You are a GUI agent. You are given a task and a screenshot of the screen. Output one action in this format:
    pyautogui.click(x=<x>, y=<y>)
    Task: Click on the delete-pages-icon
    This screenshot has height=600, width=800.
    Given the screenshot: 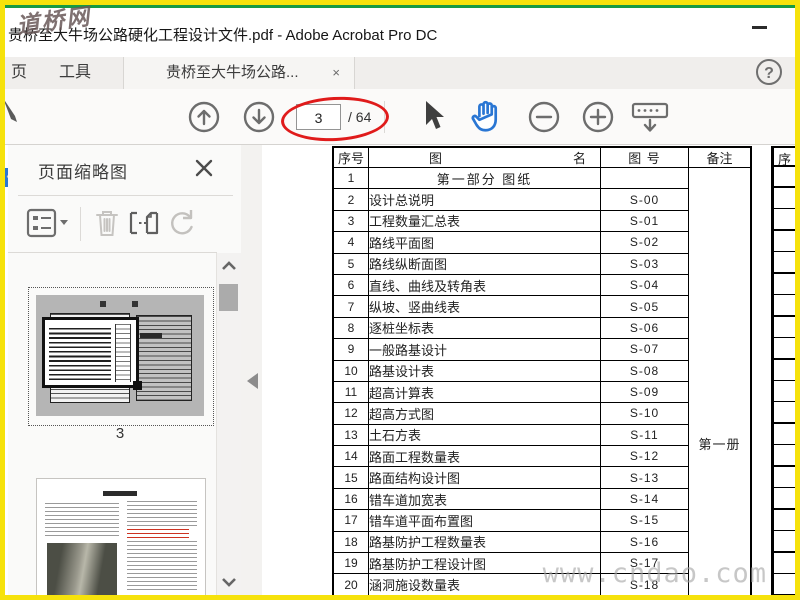 What is the action you would take?
    pyautogui.click(x=107, y=223)
    